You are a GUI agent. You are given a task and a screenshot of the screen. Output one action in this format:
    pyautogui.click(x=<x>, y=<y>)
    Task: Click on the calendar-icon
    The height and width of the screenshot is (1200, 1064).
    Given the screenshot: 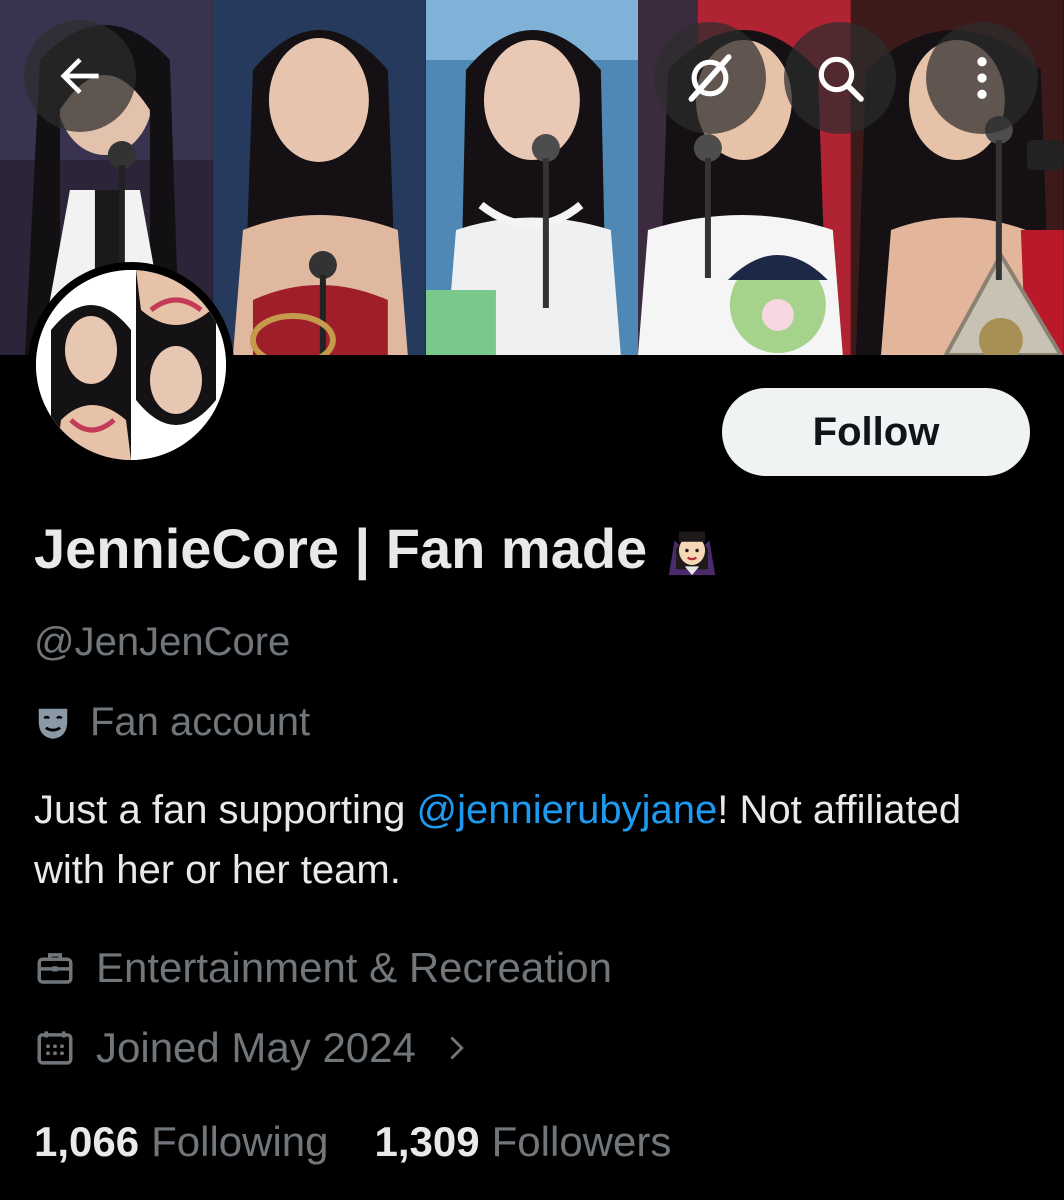 What is the action you would take?
    pyautogui.click(x=55, y=1048)
    